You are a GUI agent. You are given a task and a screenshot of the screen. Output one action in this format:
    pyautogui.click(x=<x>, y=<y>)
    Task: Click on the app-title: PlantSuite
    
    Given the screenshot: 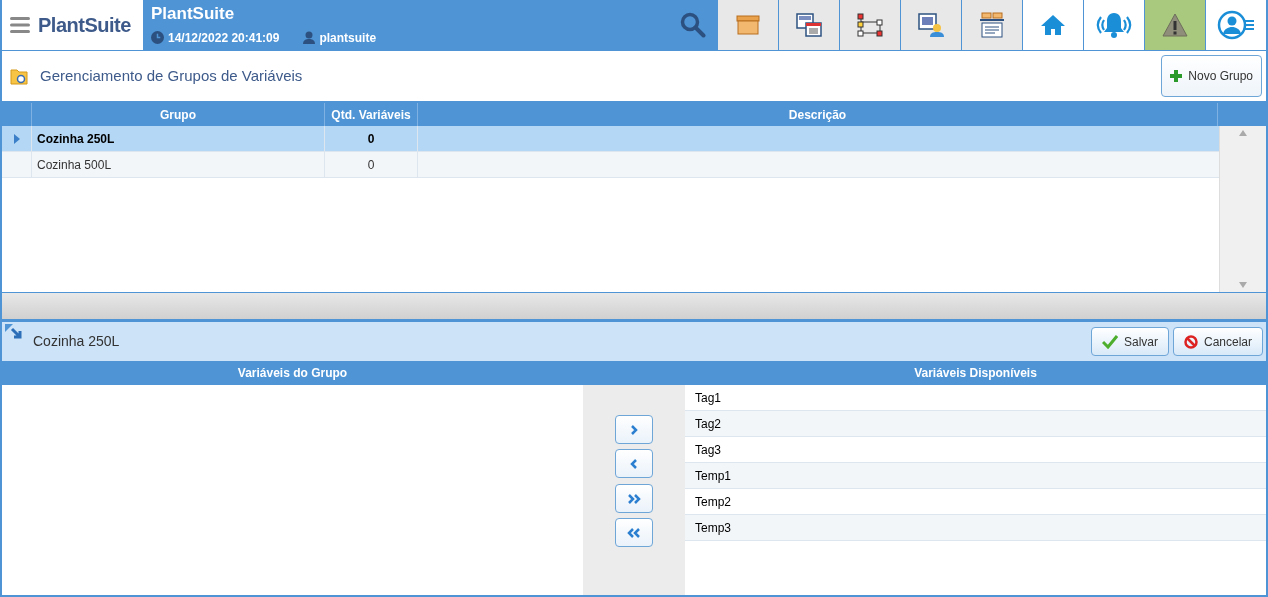 What is the action you would take?
    pyautogui.click(x=193, y=14)
    